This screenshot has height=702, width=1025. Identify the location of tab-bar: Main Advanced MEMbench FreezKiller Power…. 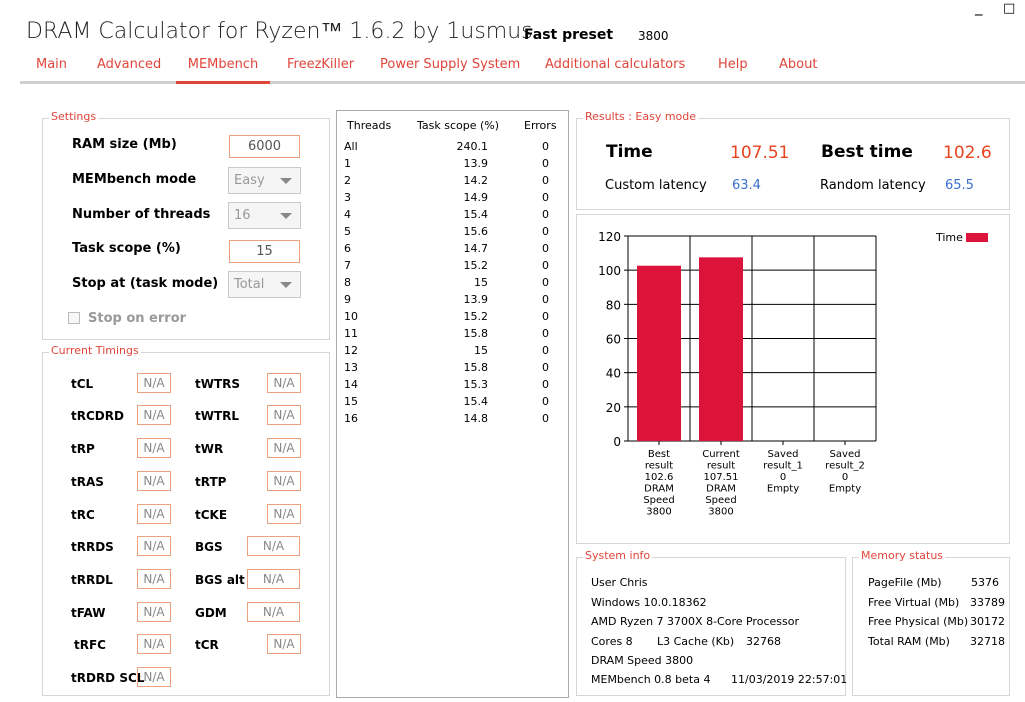
(522, 70).